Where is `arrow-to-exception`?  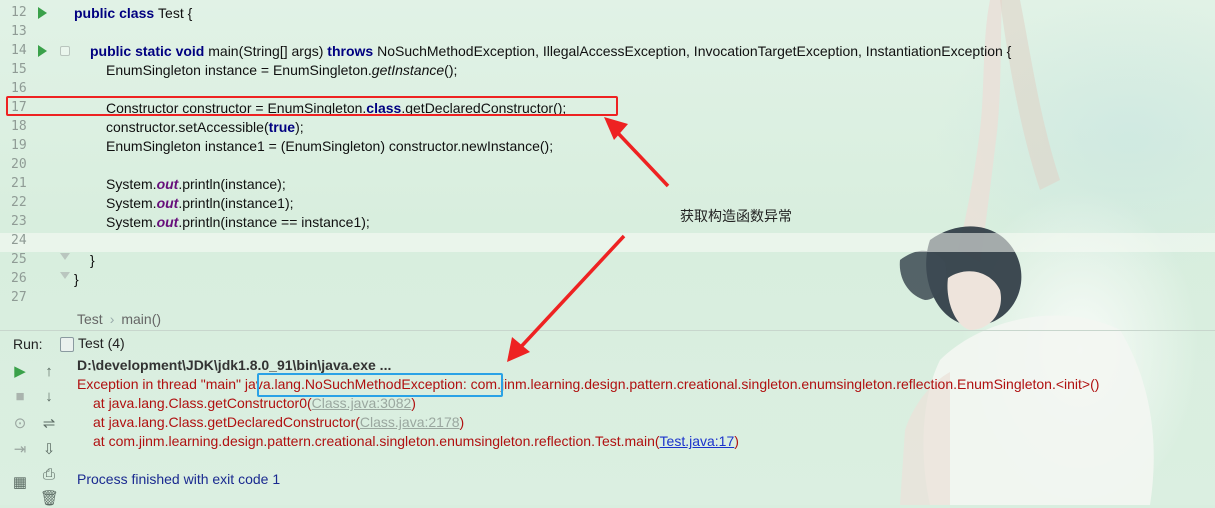 arrow-to-exception is located at coordinates (566, 298).